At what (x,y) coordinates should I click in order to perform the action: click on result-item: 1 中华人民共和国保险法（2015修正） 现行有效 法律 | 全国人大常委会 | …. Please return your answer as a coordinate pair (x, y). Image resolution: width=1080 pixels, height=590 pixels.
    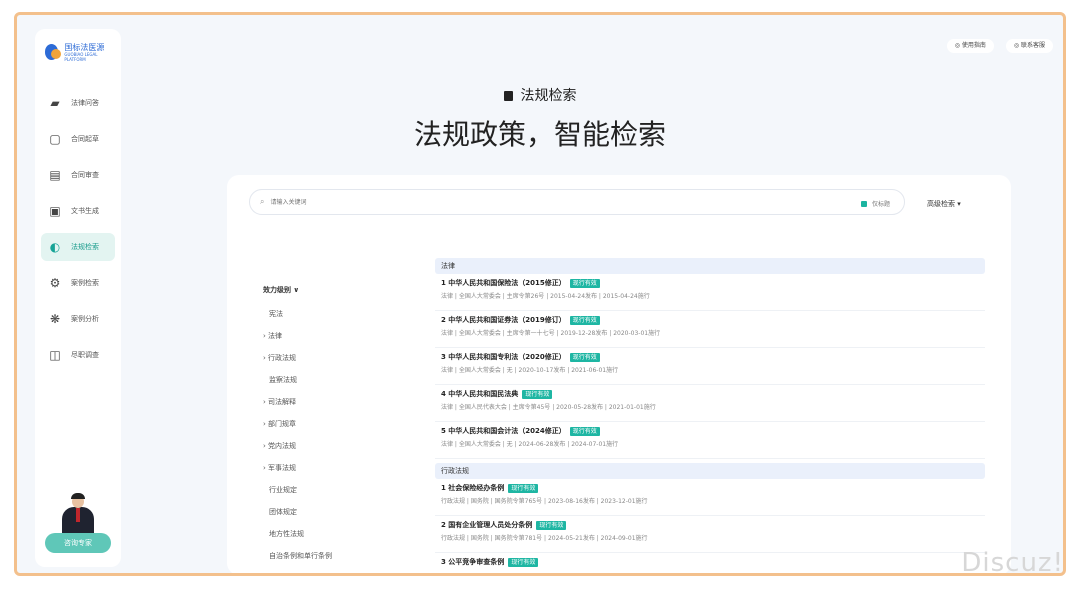
    Looking at the image, I should click on (710, 292).